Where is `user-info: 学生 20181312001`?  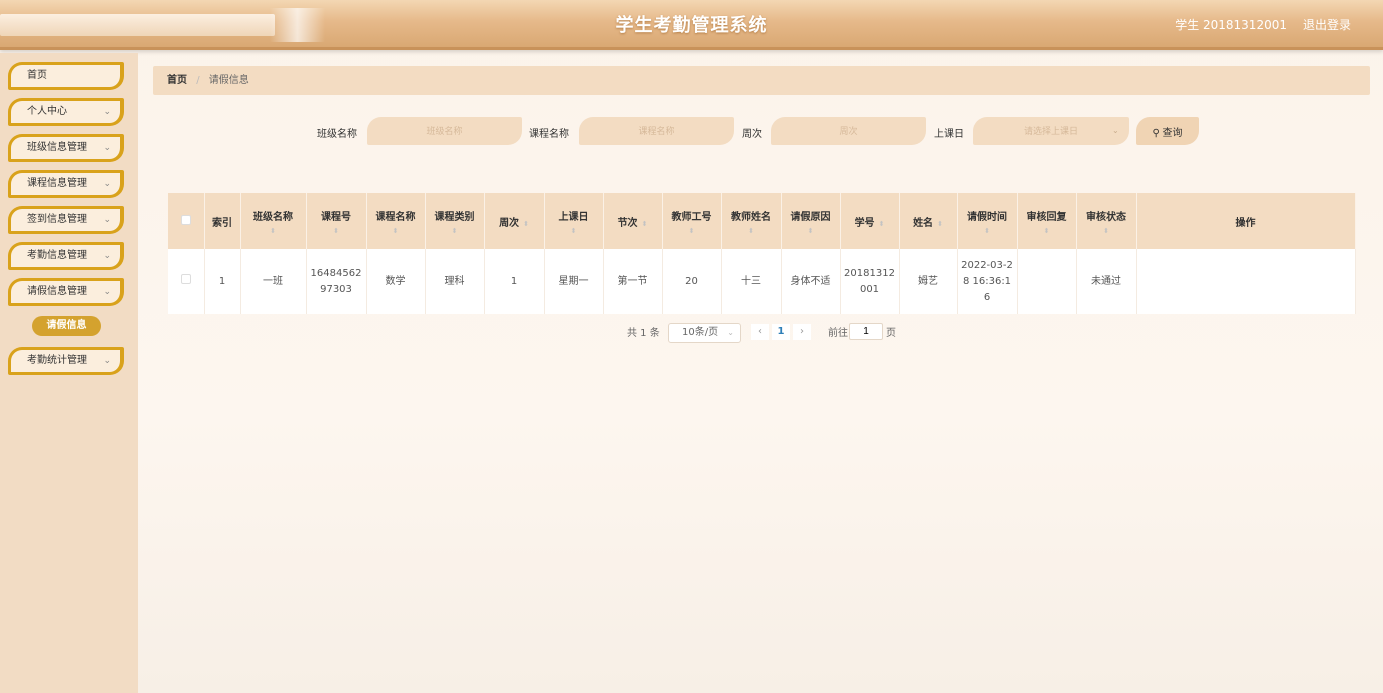
user-info: 学生 20181312001 is located at coordinates (1231, 25).